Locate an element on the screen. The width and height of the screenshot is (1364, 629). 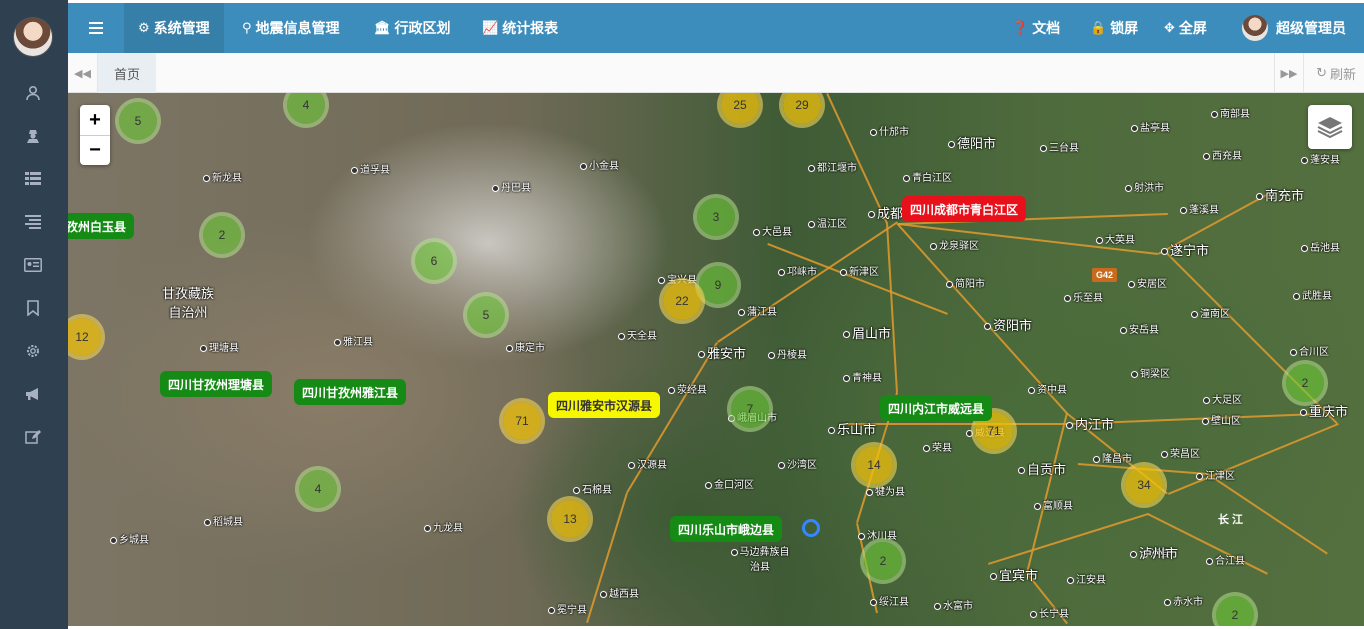
city-label: 大足区 is located at coordinates (1222, 398).